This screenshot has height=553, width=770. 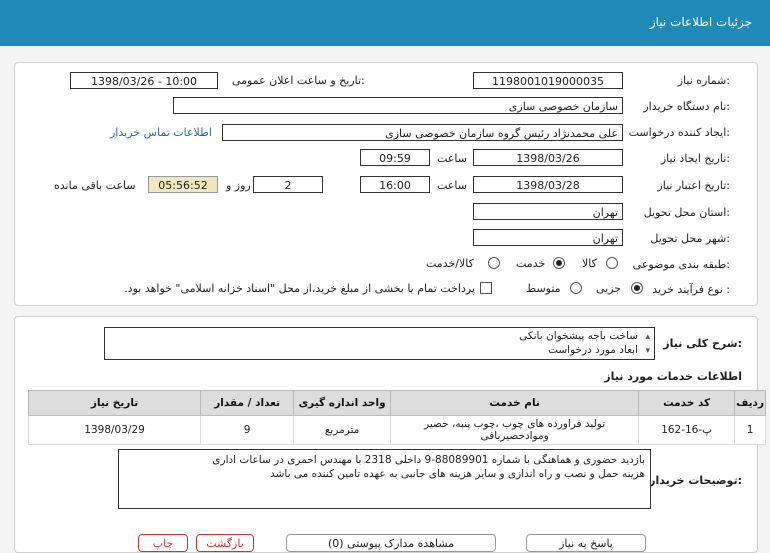 What do you see at coordinates (288, 184) in the screenshot?
I see `validity-days-field: 2` at bounding box center [288, 184].